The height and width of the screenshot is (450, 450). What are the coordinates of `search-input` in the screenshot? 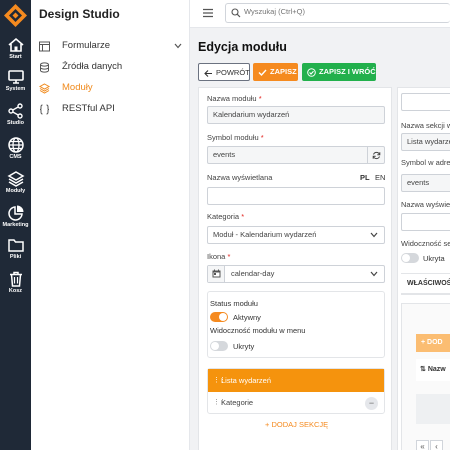 It's located at (344, 11).